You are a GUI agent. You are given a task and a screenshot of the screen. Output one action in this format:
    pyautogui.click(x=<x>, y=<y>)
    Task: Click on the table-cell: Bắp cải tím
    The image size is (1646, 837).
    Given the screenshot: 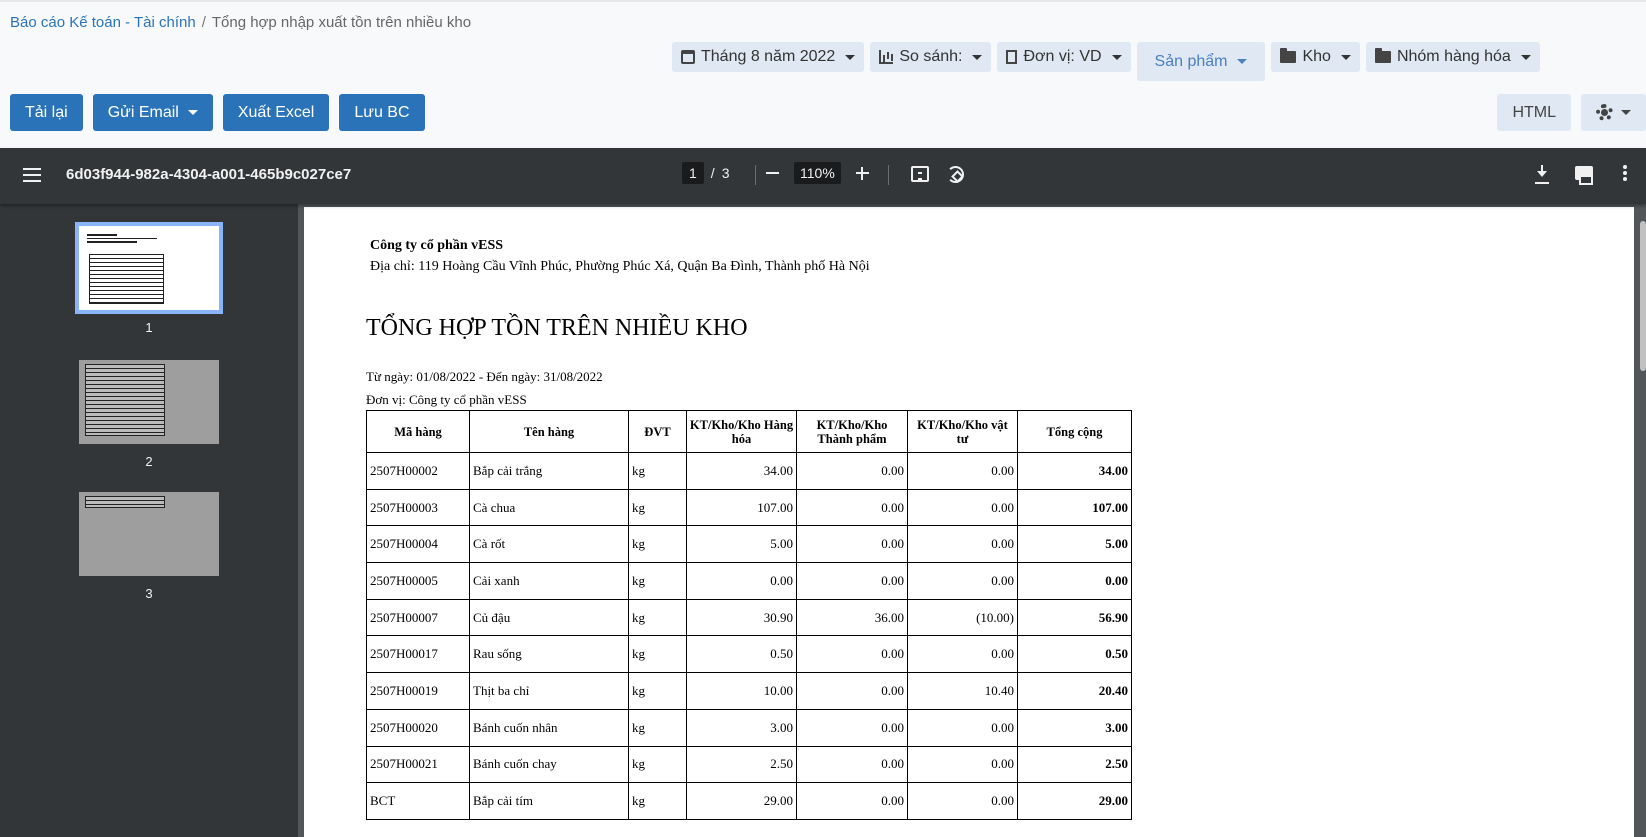 What is the action you would take?
    pyautogui.click(x=549, y=801)
    